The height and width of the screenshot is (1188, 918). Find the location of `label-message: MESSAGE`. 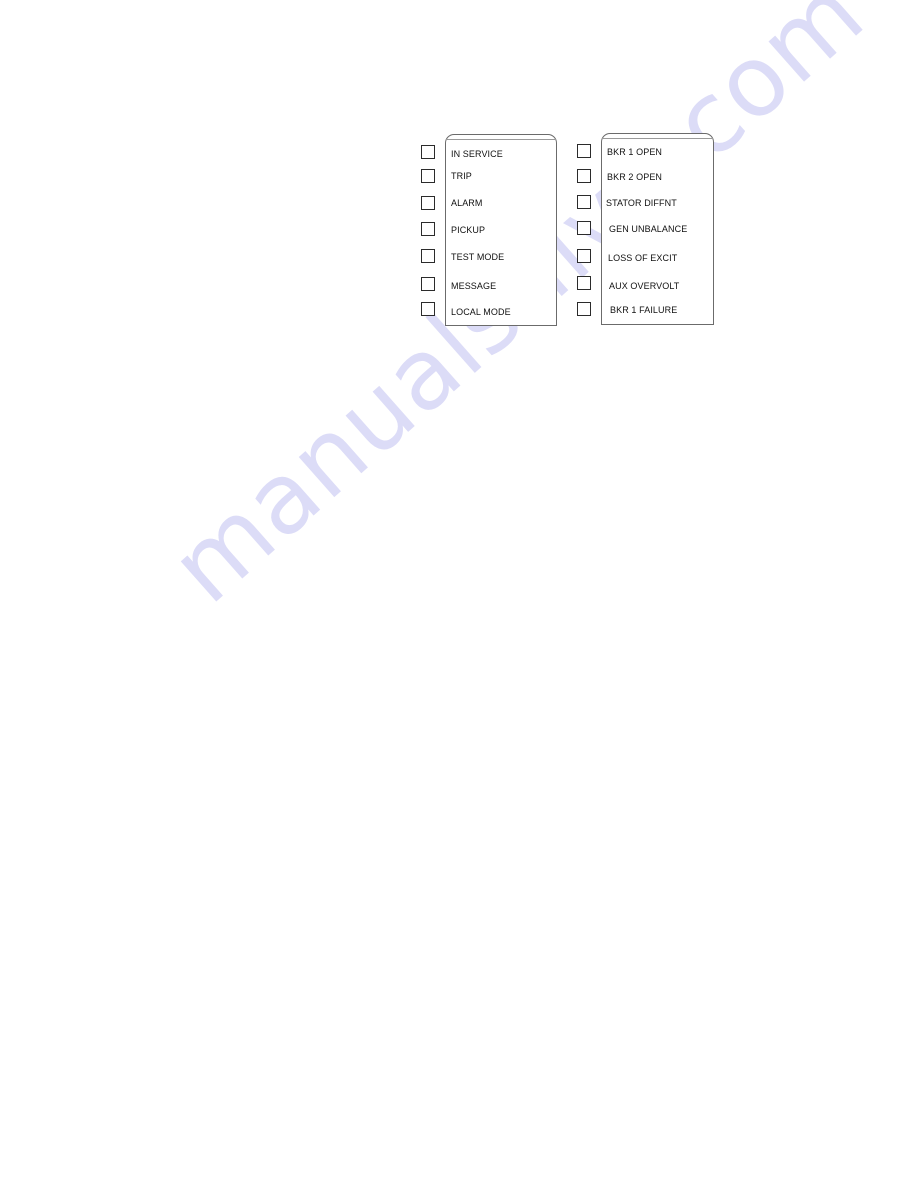

label-message: MESSAGE is located at coordinates (474, 286).